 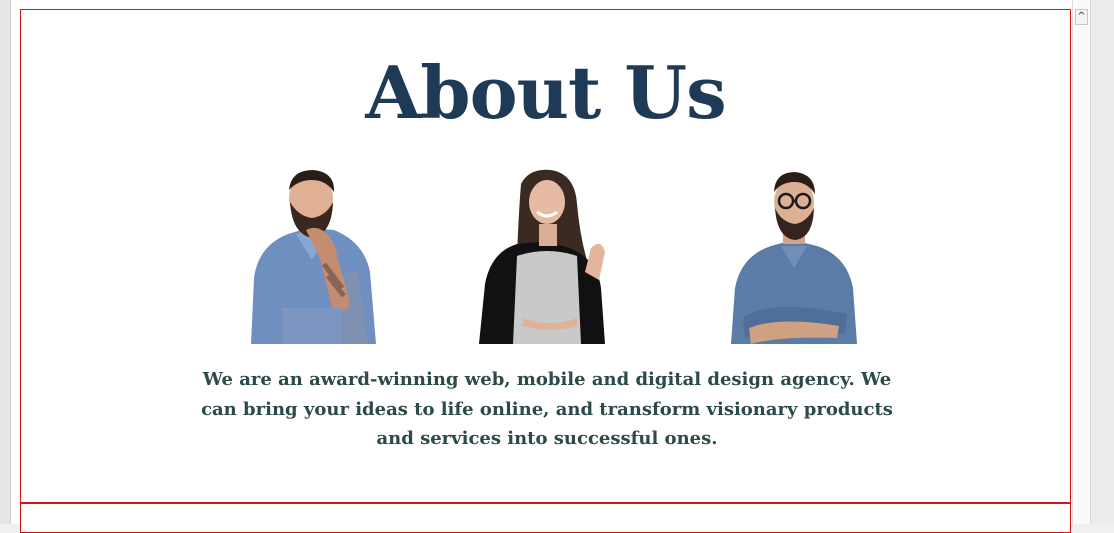 What do you see at coordinates (542, 256) in the screenshot?
I see `smiling-woman-photo` at bounding box center [542, 256].